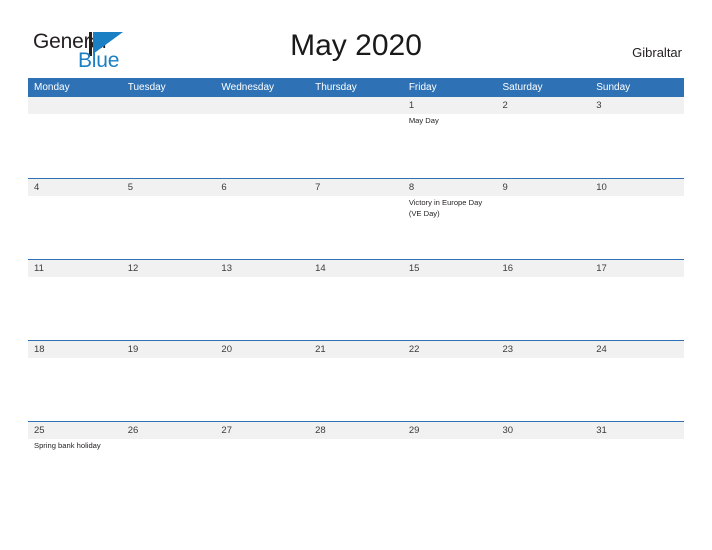 The height and width of the screenshot is (550, 712). What do you see at coordinates (262, 462) in the screenshot?
I see `calendar-day-cell: 27` at bounding box center [262, 462].